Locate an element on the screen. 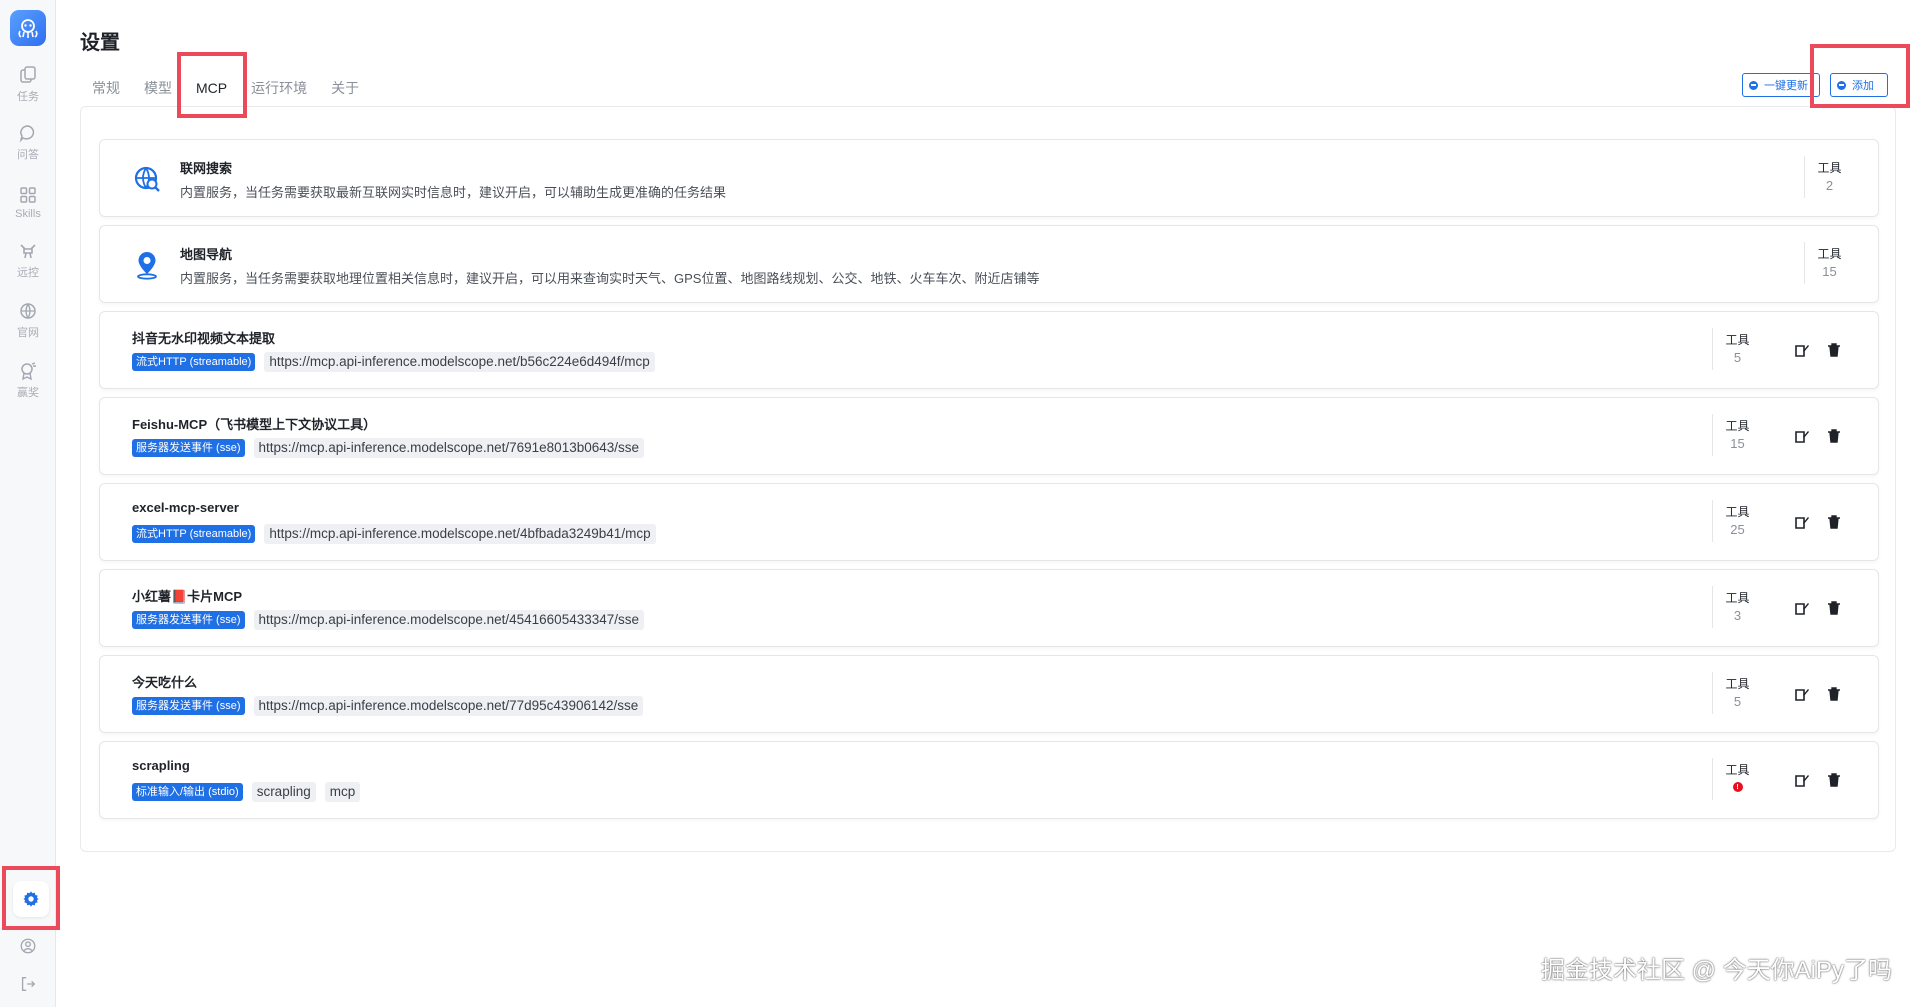 The width and height of the screenshot is (1920, 1007). server-name: excel-mcp-server is located at coordinates (185, 507).